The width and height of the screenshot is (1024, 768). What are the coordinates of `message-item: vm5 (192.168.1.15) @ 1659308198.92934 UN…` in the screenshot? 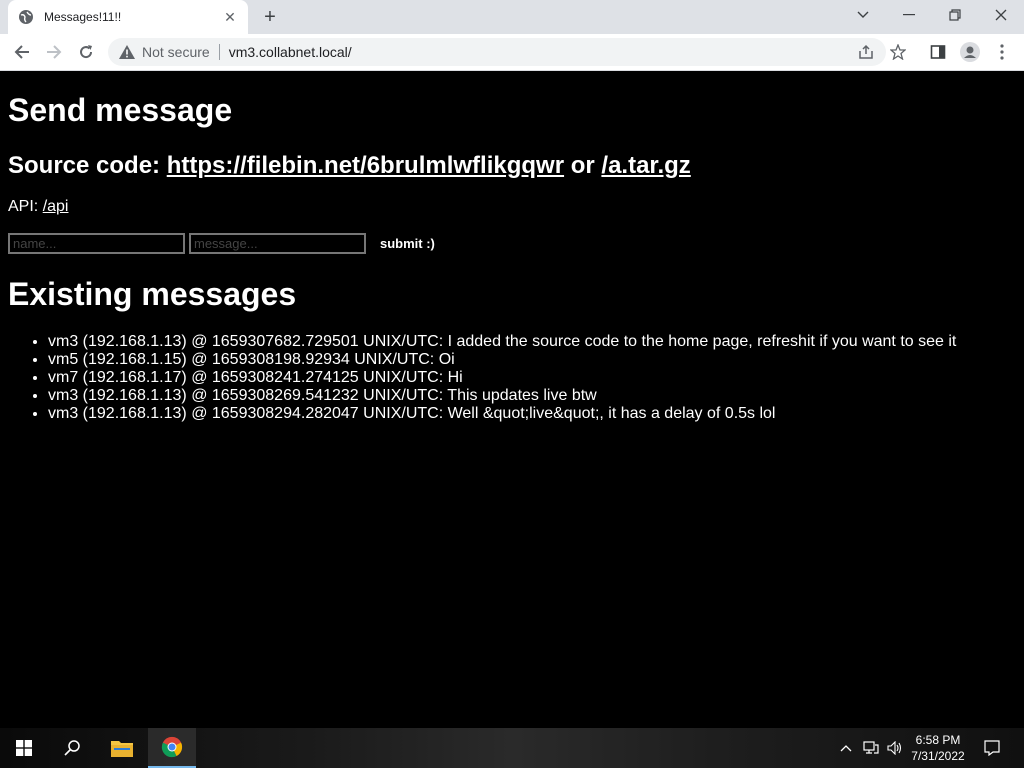 It's located at (502, 360).